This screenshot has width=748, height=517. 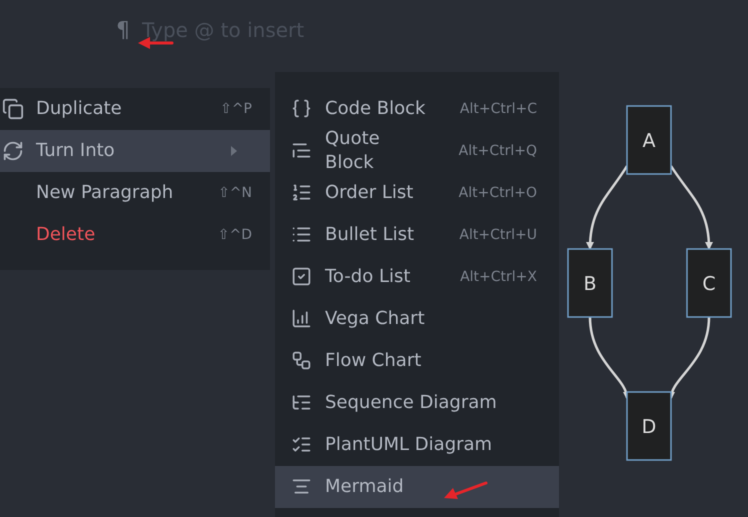 What do you see at coordinates (135, 193) in the screenshot?
I see `menu-item: New Paragraph ⇧^N` at bounding box center [135, 193].